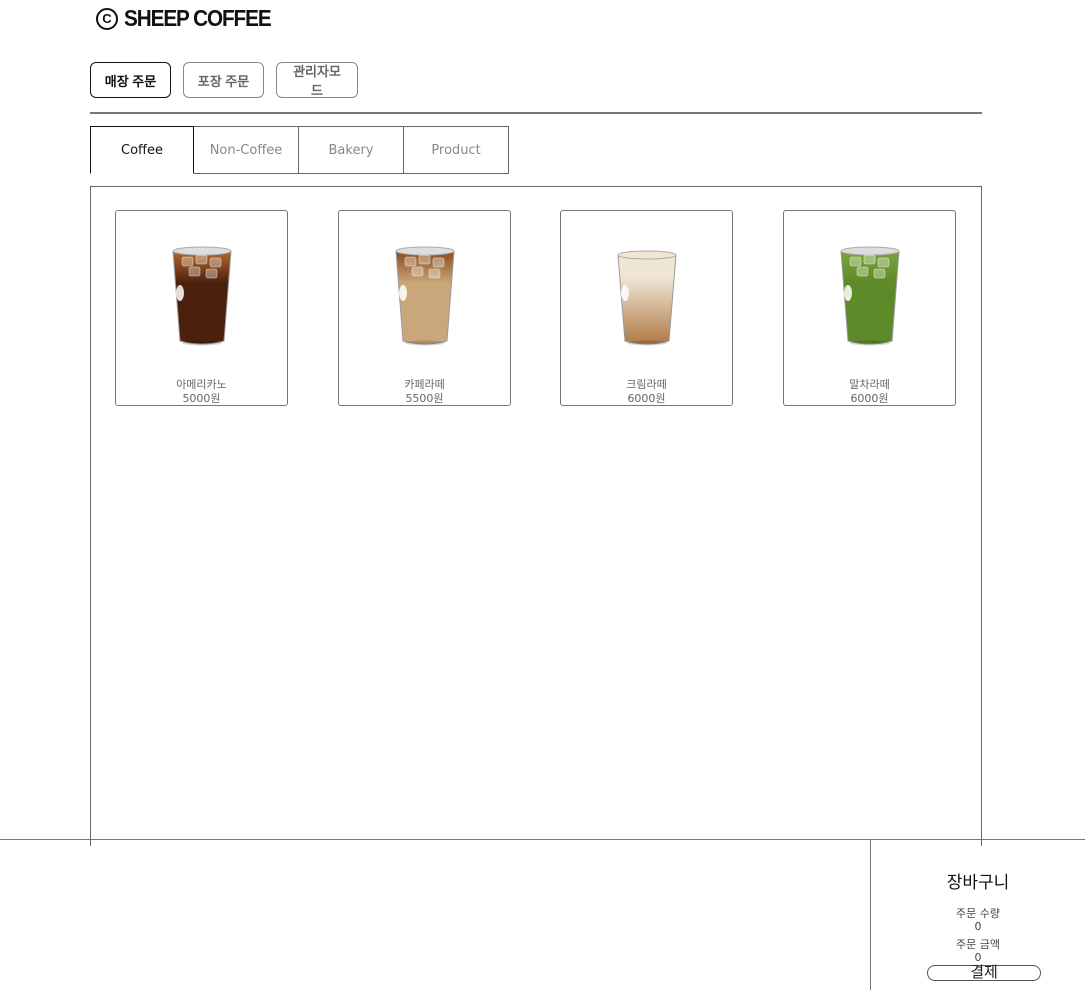 The image size is (1085, 990). What do you see at coordinates (317, 80) in the screenshot?
I see `admin-mode-button: 관리자모드` at bounding box center [317, 80].